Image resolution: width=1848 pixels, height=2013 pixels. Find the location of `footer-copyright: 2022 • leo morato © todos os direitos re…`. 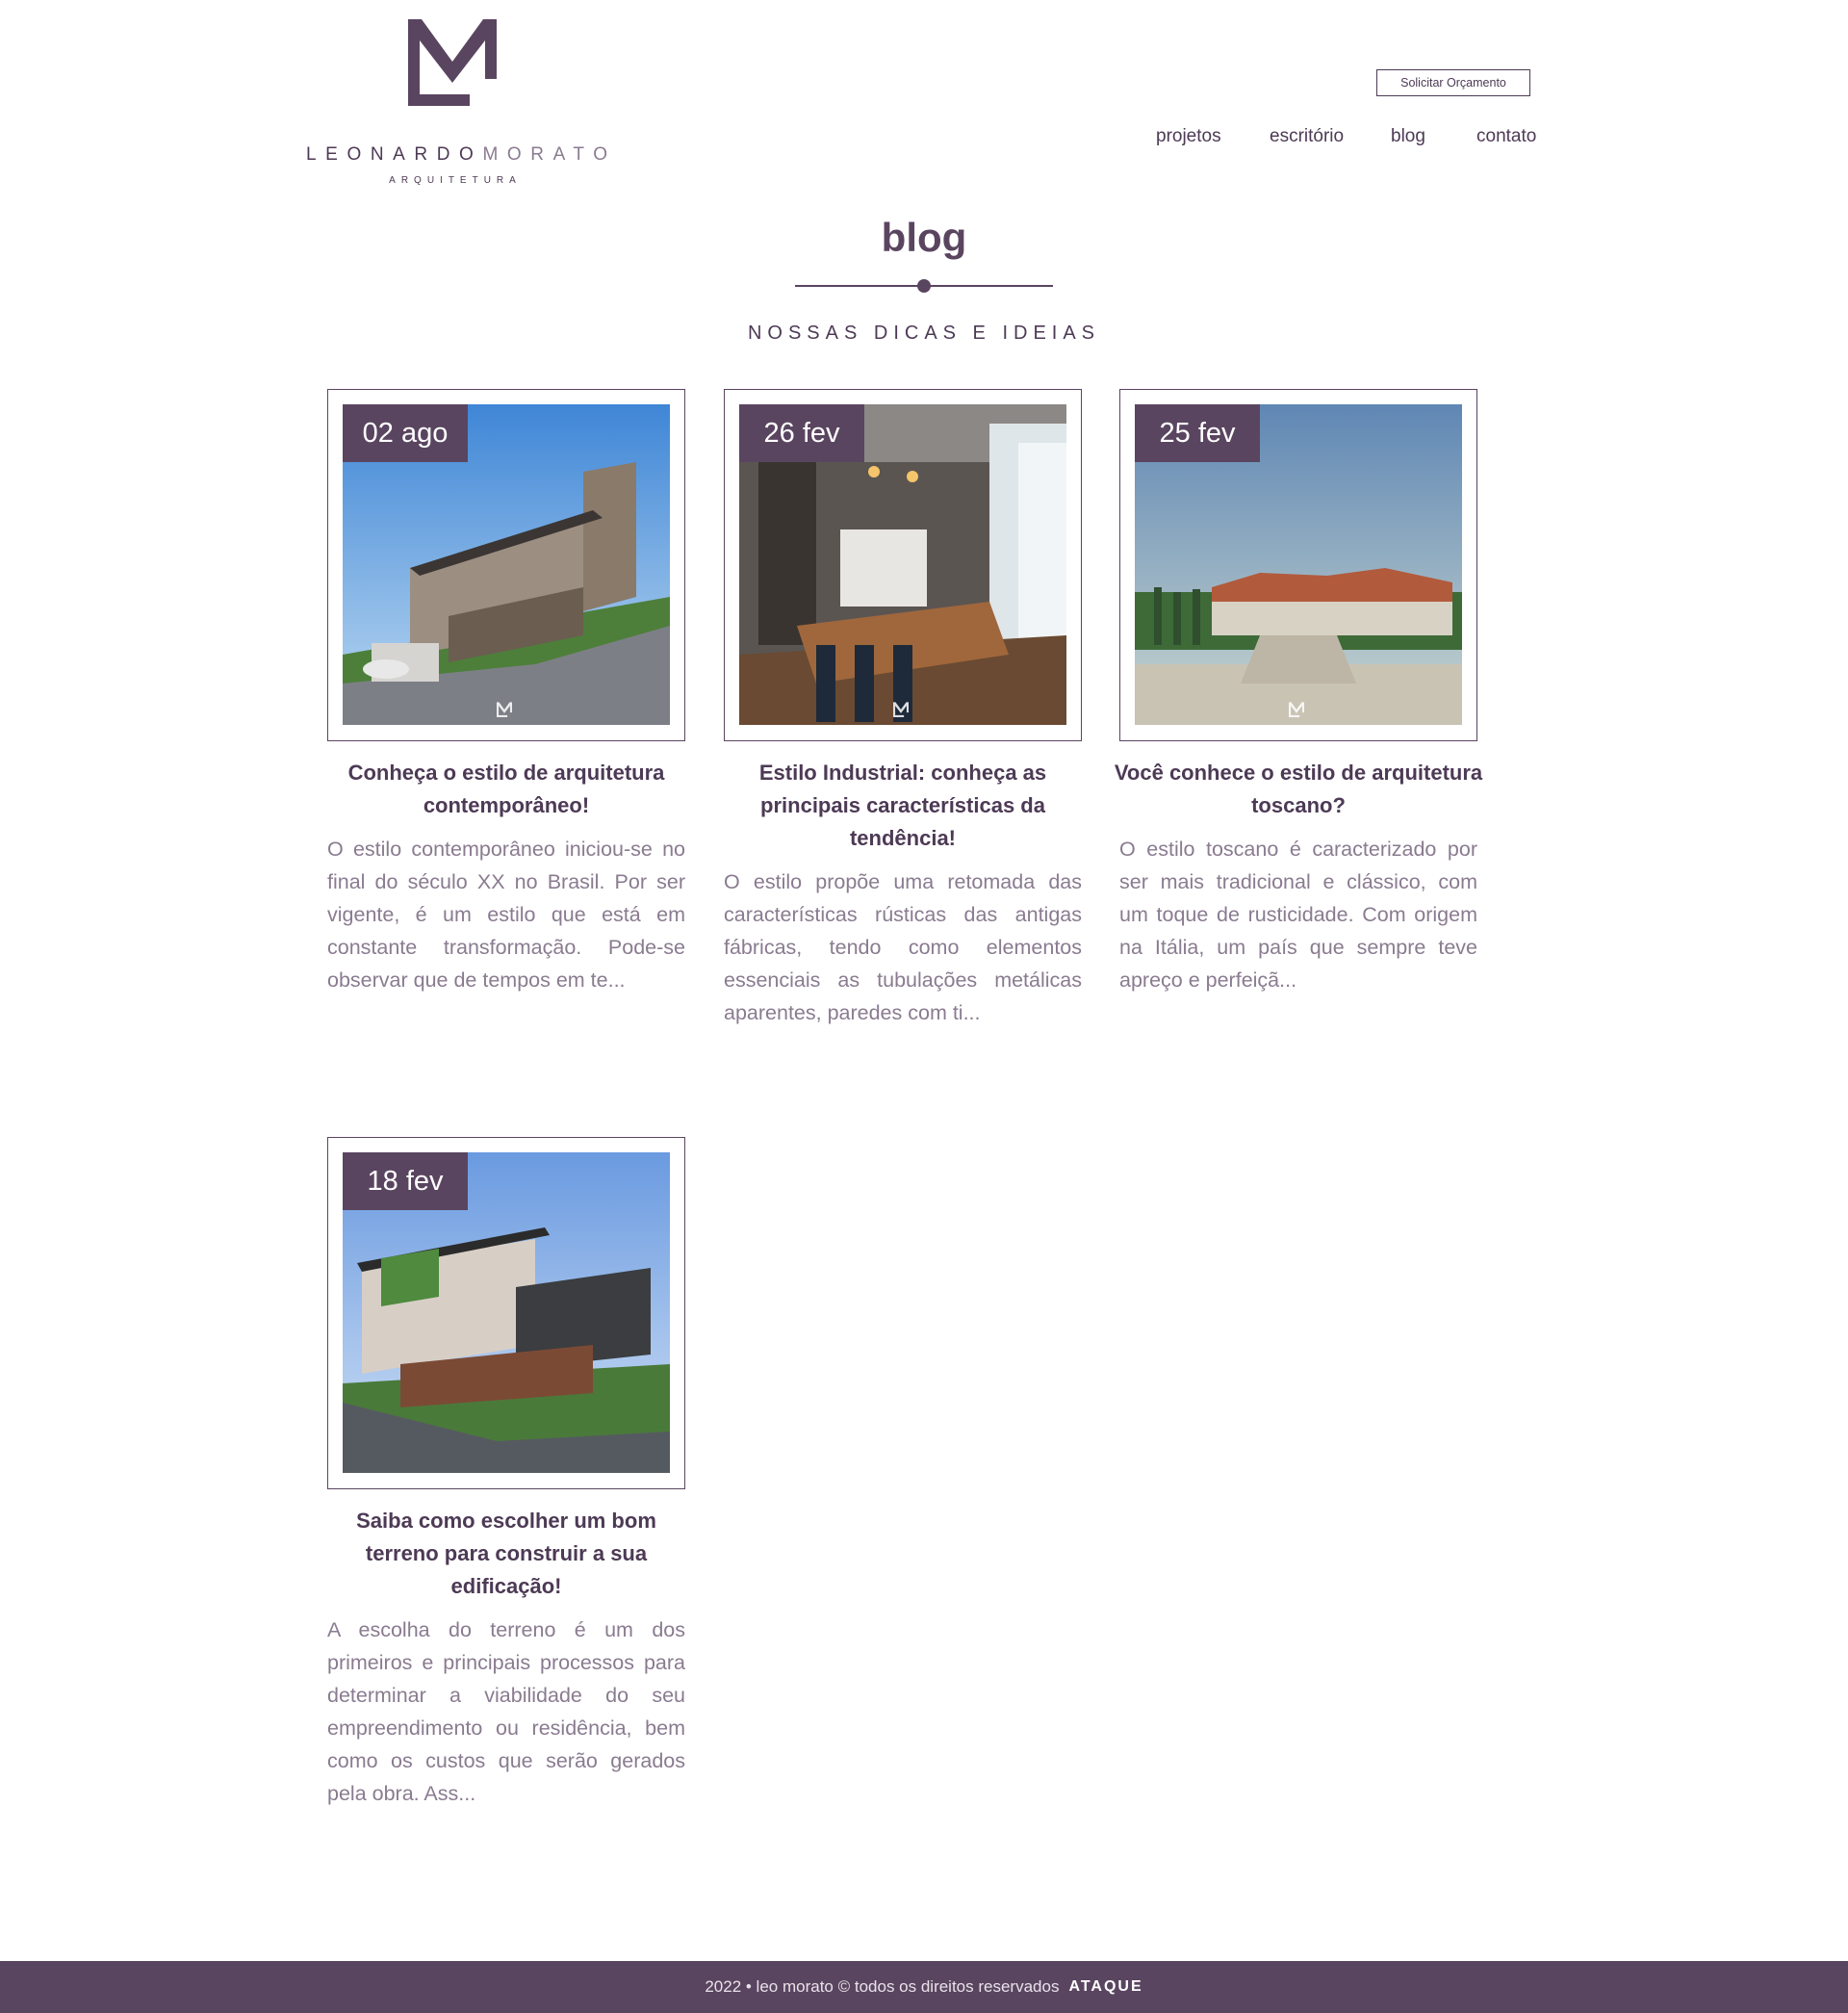

footer-copyright: 2022 • leo morato © todos os direitos re… is located at coordinates (882, 1986).